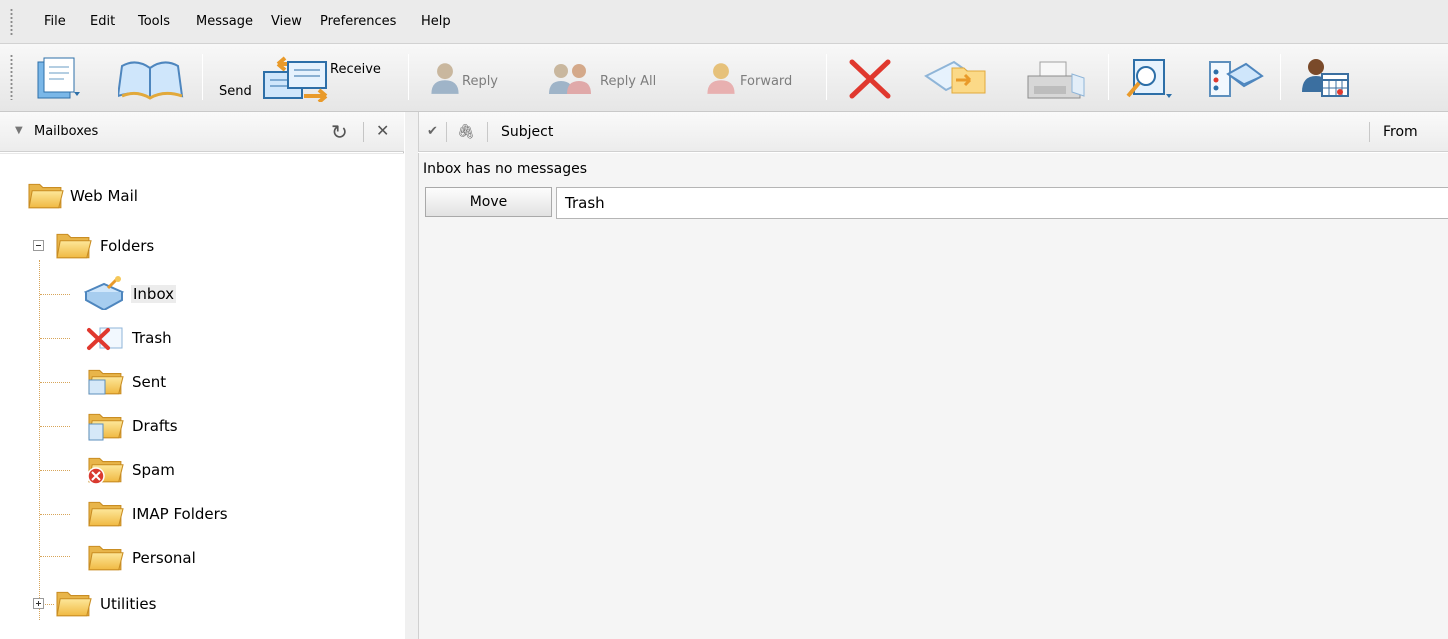 Image resolution: width=1448 pixels, height=639 pixels. Describe the element at coordinates (180, 514) in the screenshot. I see `tree-label-imap-folders: IMAP Folders` at that location.